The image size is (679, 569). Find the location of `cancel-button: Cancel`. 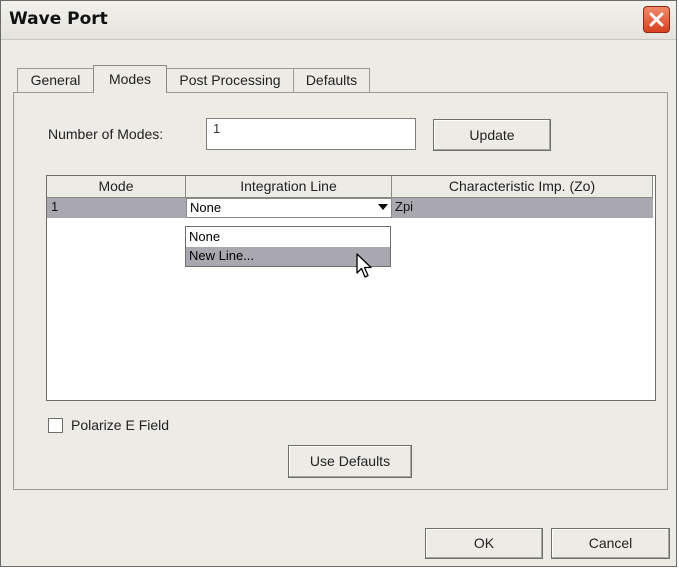

cancel-button: Cancel is located at coordinates (610, 543).